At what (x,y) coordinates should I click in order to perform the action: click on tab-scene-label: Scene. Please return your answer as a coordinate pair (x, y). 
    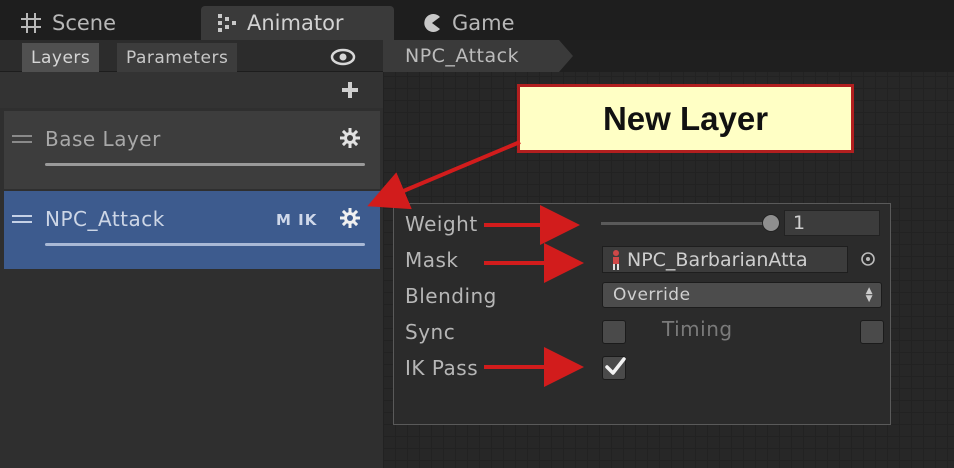
    Looking at the image, I should click on (84, 23).